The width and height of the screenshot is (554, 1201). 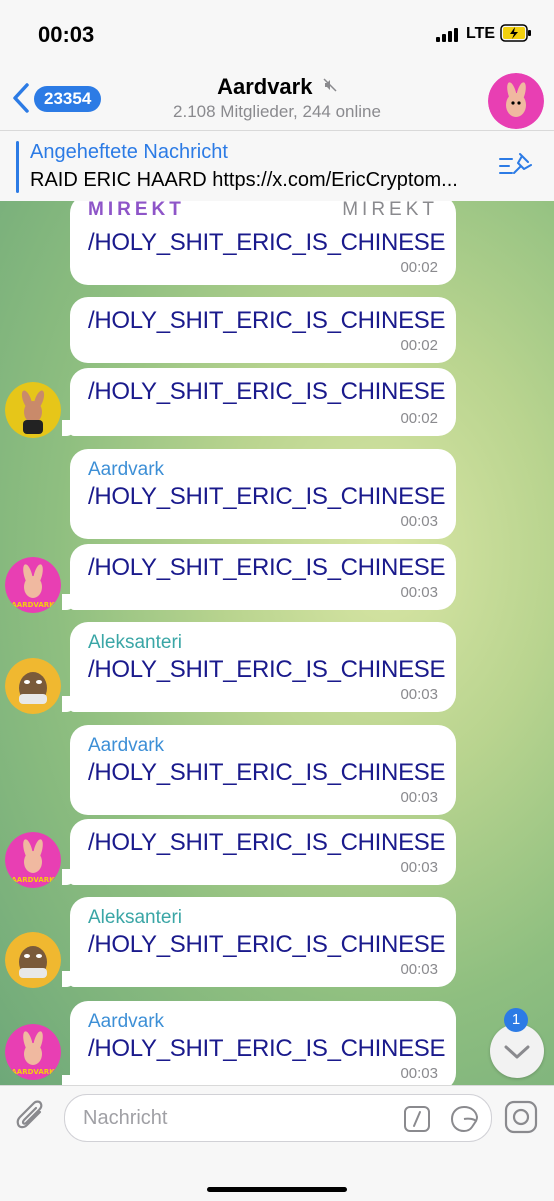 I want to click on title-row: Aardvark, so click(x=277, y=87).